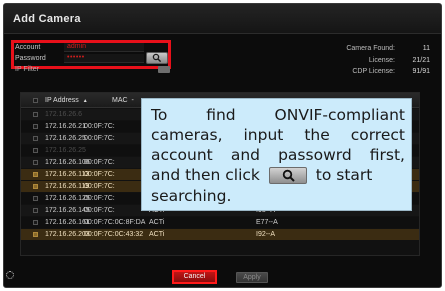 Image resolution: width=445 pixels, height=291 pixels. What do you see at coordinates (426, 48) in the screenshot?
I see `camera-found-value: 11` at bounding box center [426, 48].